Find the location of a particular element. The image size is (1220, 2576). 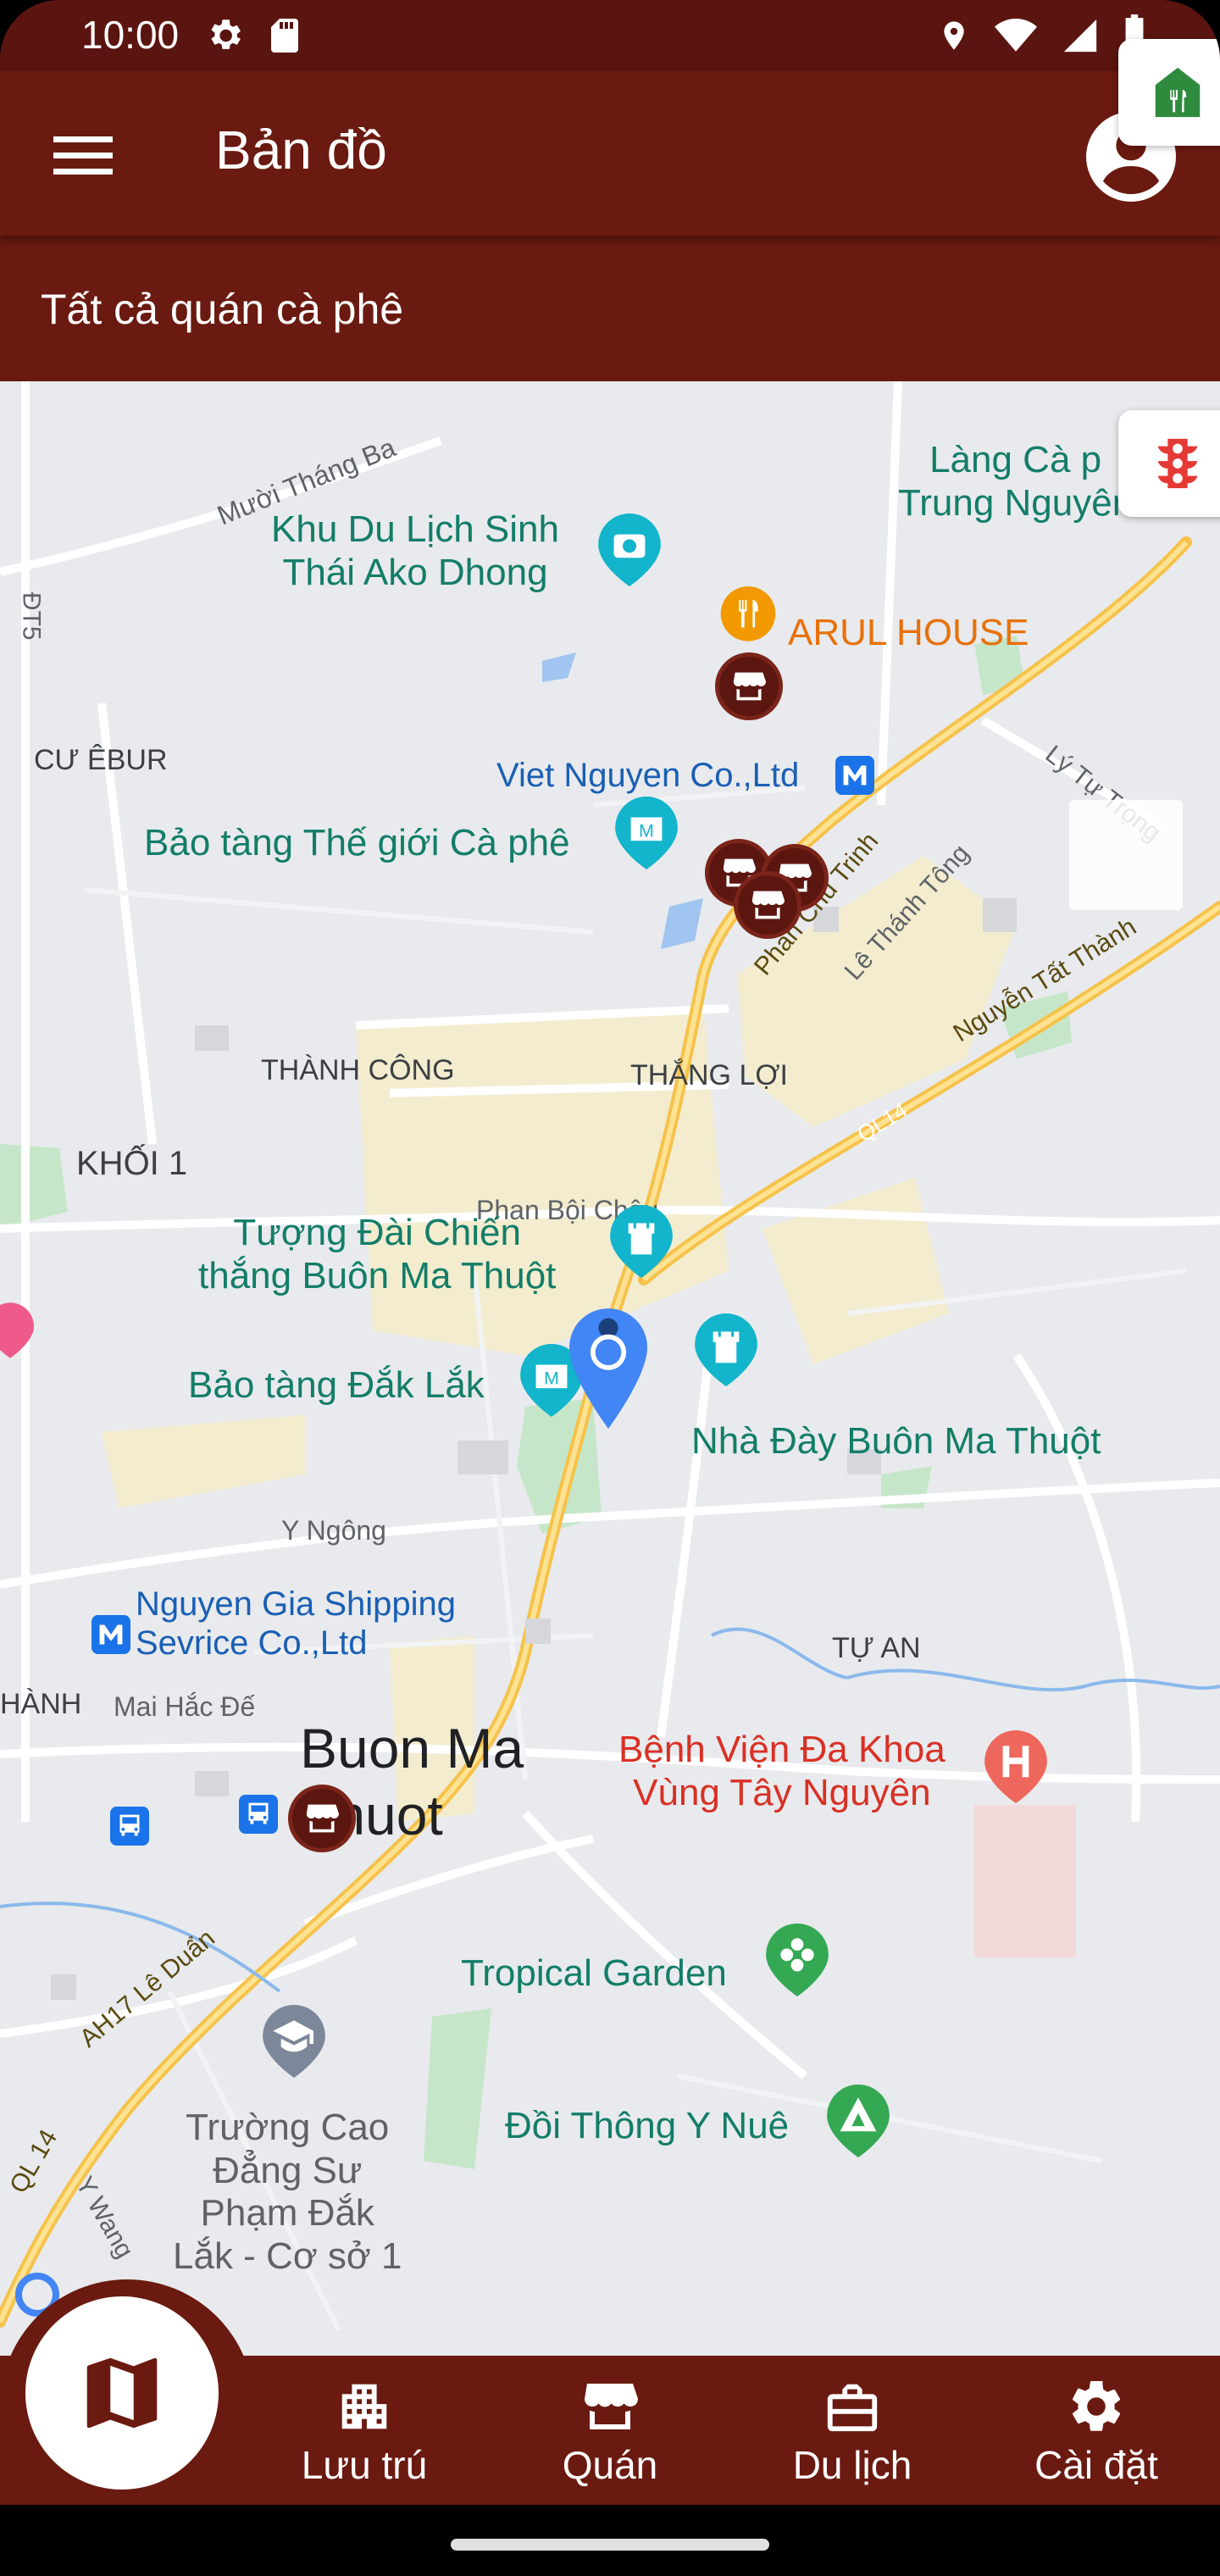

nav-item-cai-dat: Cài đặt is located at coordinates (1096, 2432).